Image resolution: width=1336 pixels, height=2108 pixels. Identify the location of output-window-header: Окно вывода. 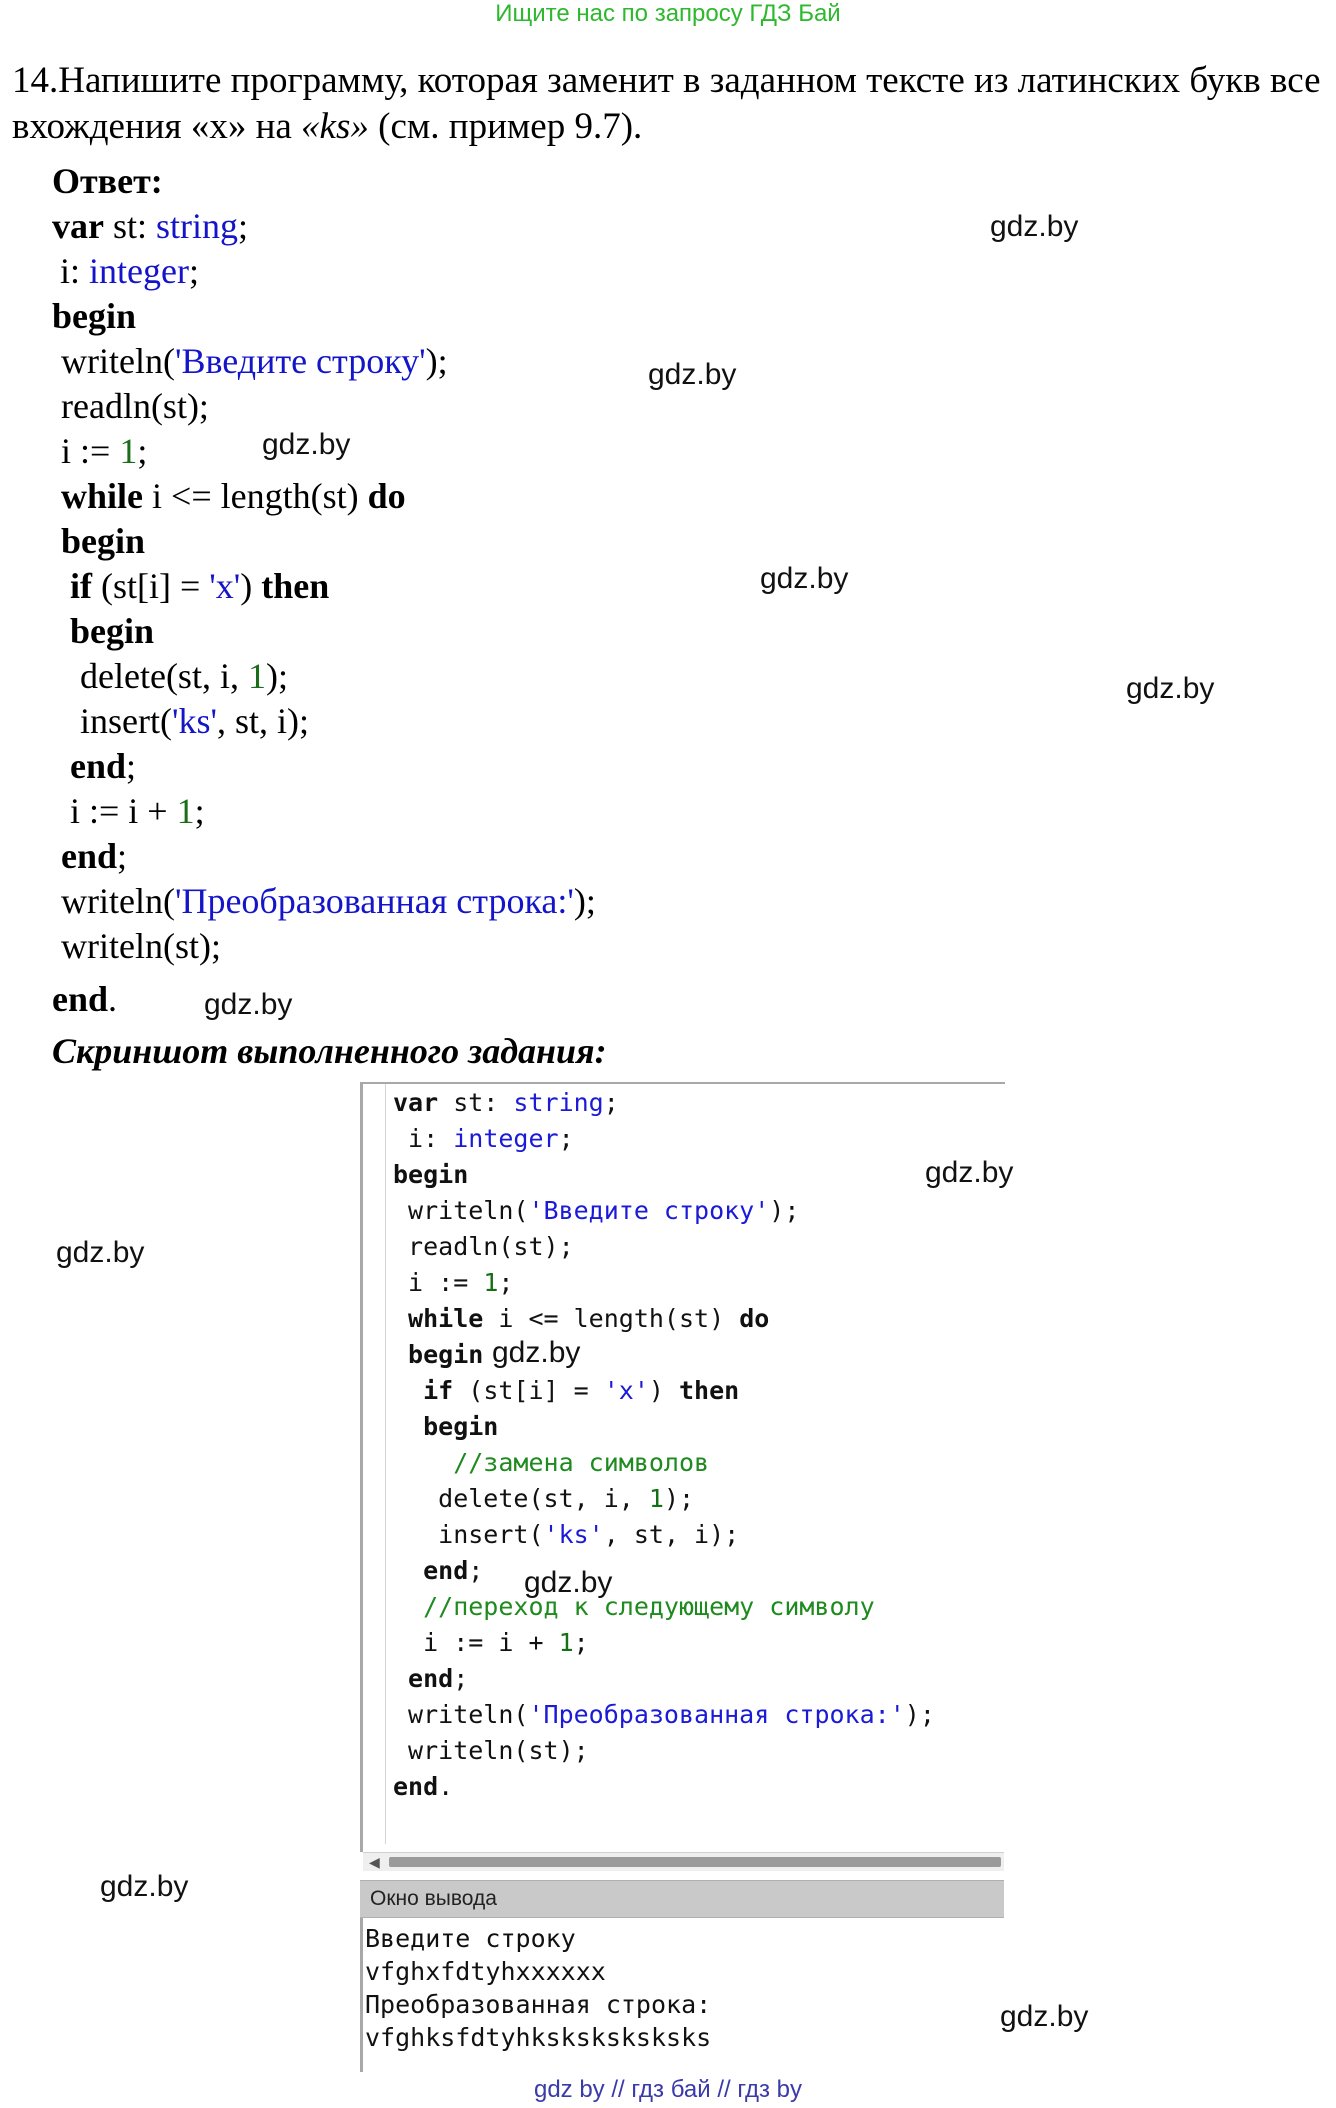
(682, 1899).